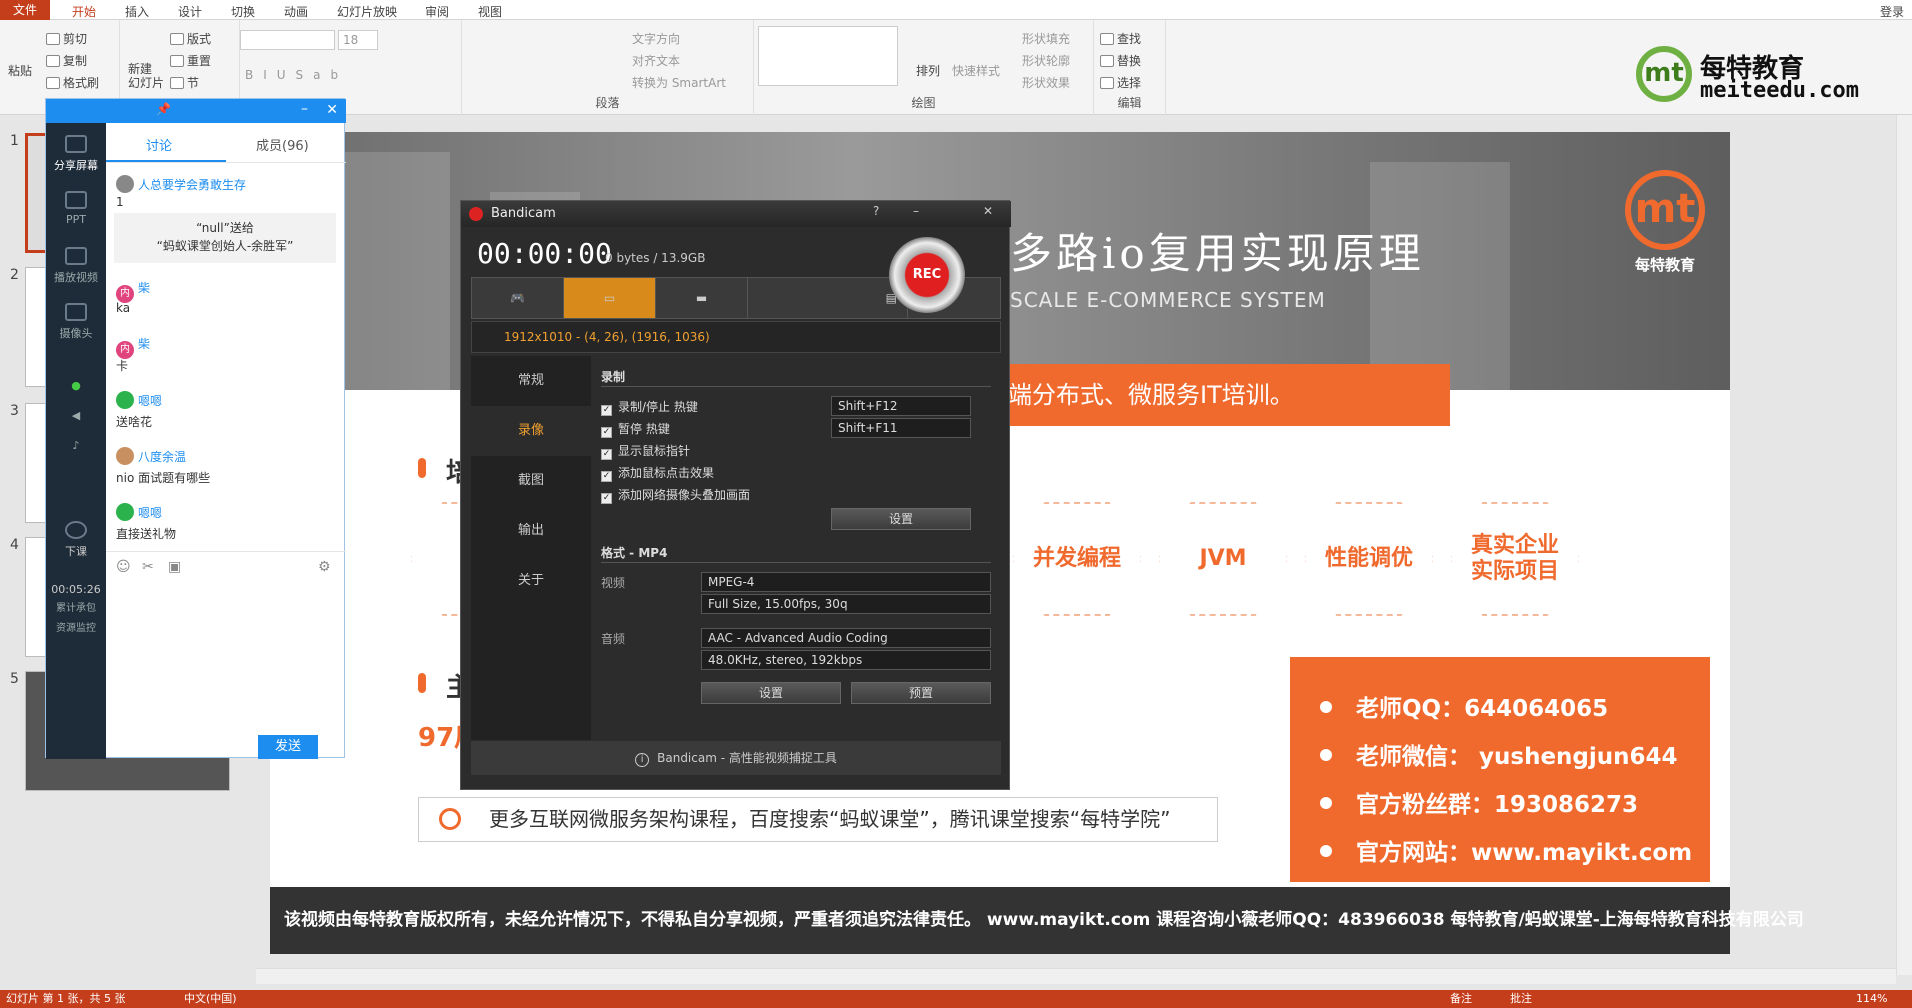 This screenshot has width=1912, height=1008. What do you see at coordinates (736, 214) in the screenshot?
I see `bandicam-titlebar: Bandicam ? – ✕` at bounding box center [736, 214].